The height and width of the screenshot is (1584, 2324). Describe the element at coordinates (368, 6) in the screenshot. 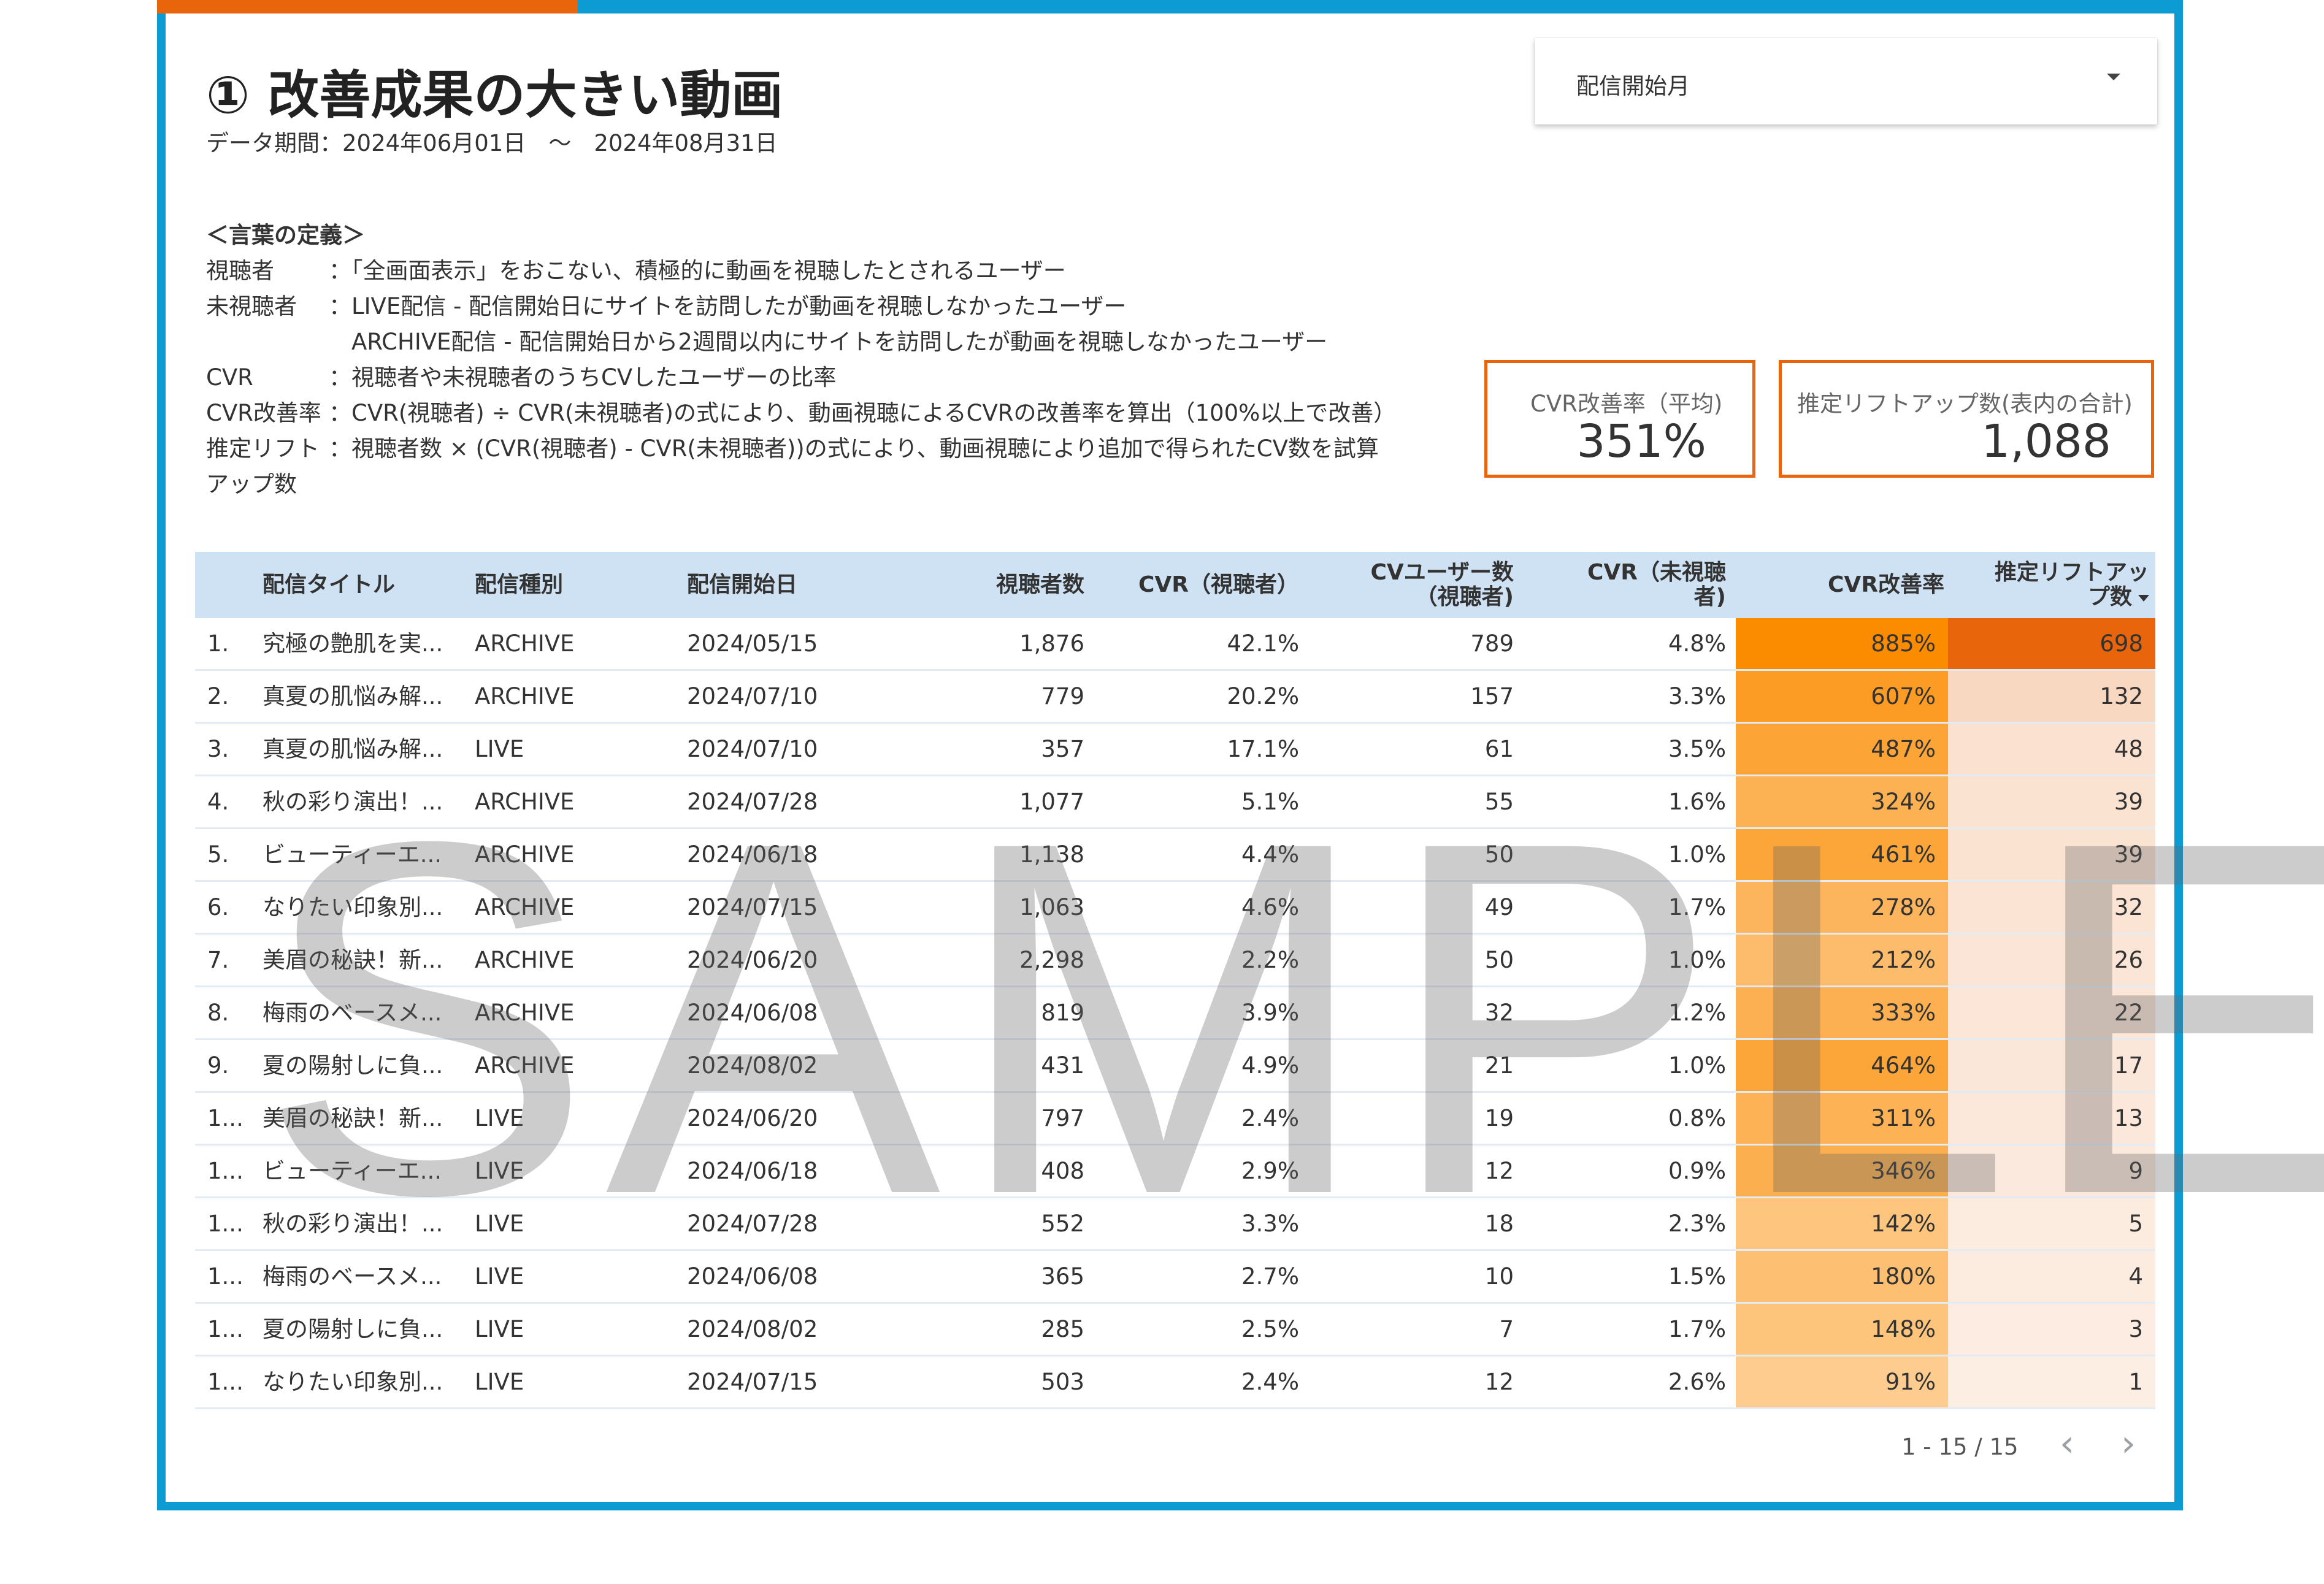

I see `frame-accent-bar` at that location.